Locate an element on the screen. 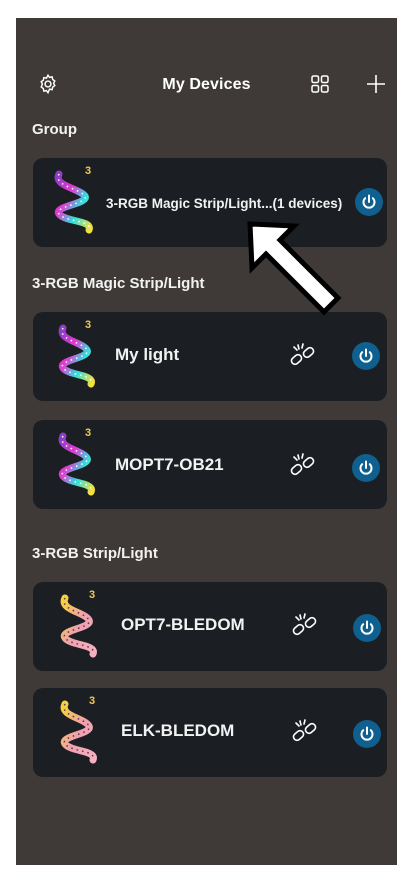  plus-icon is located at coordinates (376, 84).